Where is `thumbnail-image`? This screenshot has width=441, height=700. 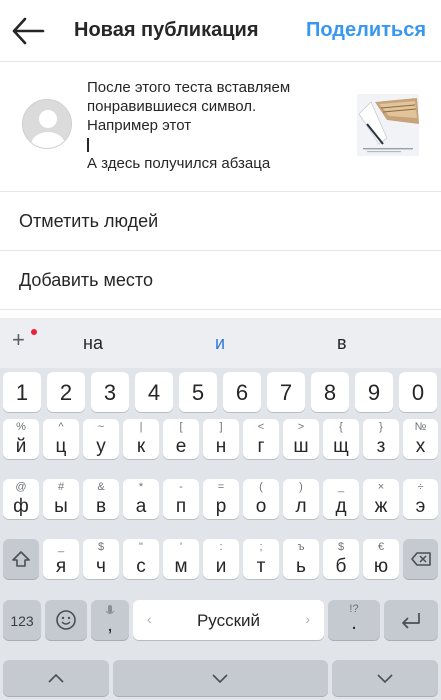 thumbnail-image is located at coordinates (388, 125).